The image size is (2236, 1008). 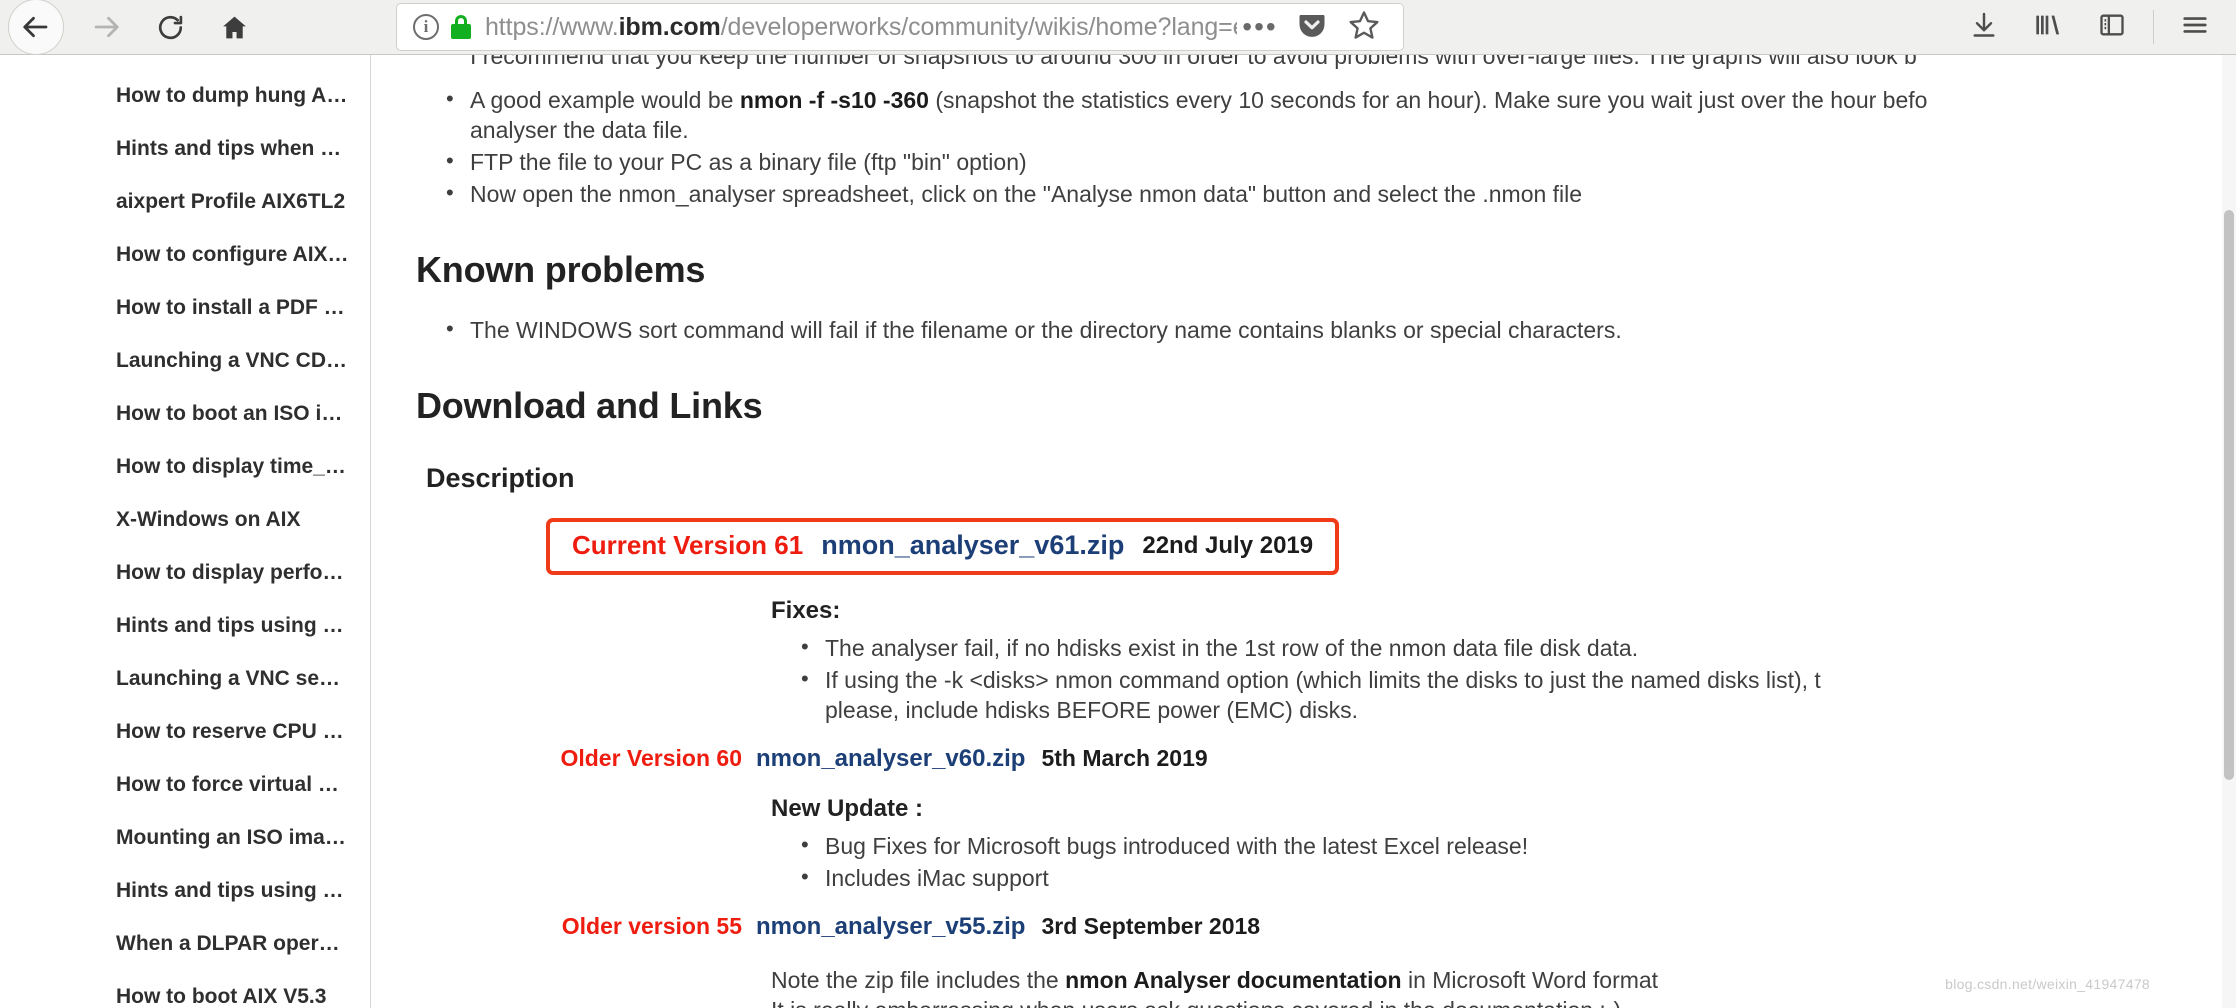 I want to click on arrow-left-icon, so click(x=36, y=27).